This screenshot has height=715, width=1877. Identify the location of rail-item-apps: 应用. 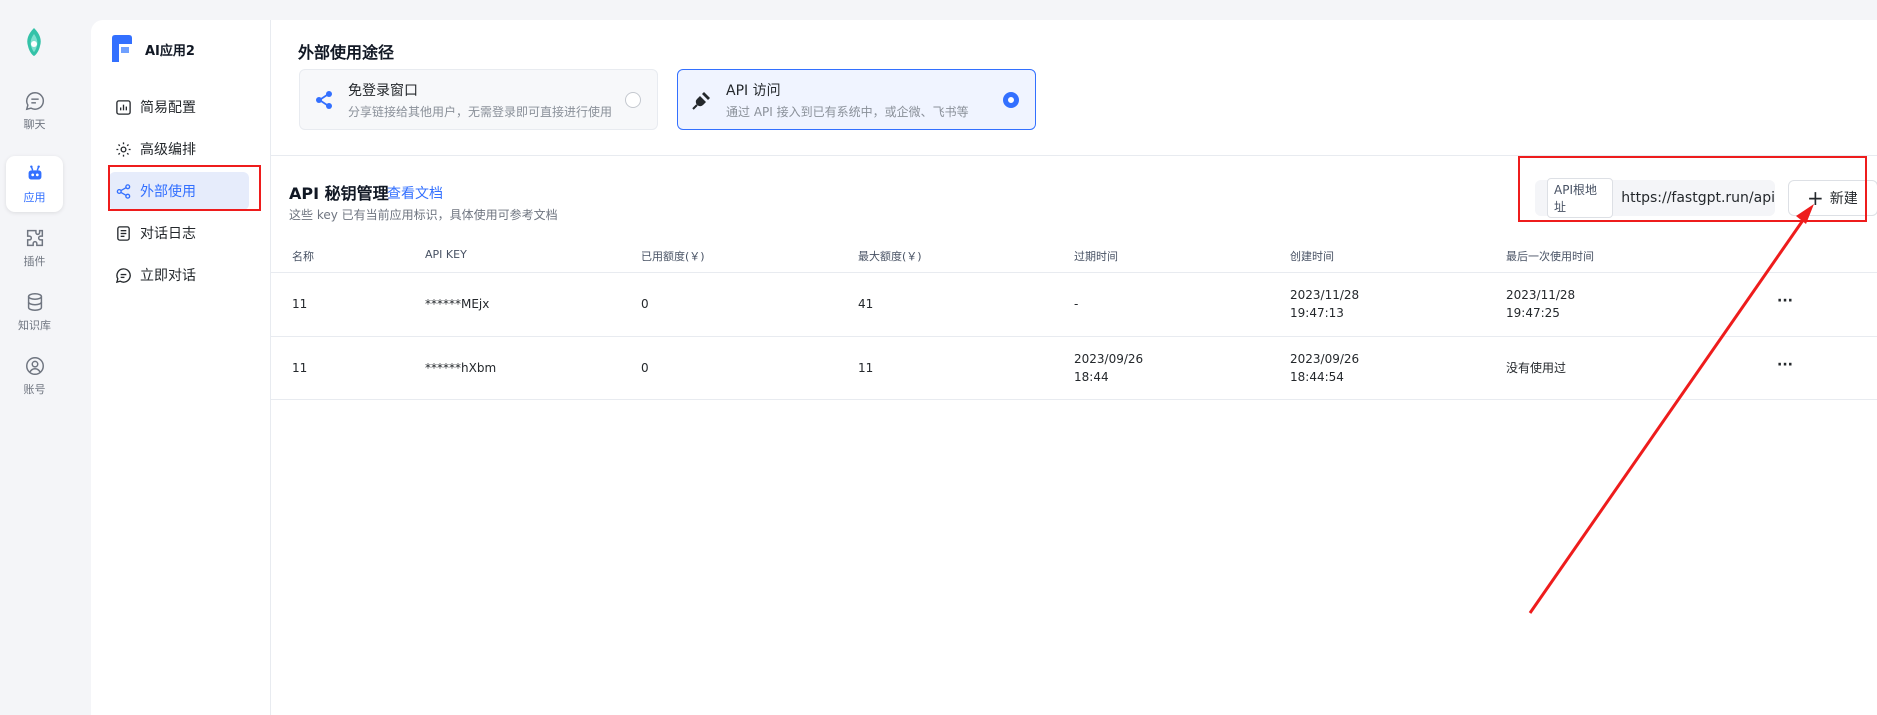
(34, 184).